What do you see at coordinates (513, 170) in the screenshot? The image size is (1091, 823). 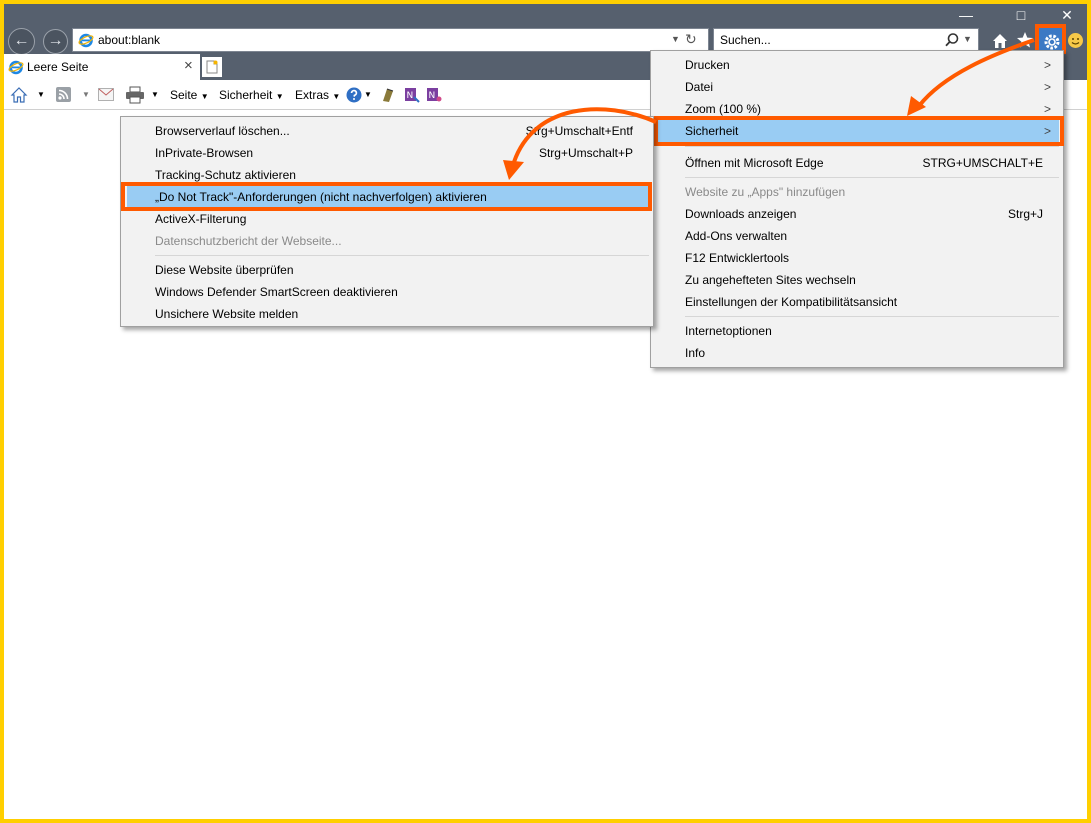 I see `arrow-head-dnt` at bounding box center [513, 170].